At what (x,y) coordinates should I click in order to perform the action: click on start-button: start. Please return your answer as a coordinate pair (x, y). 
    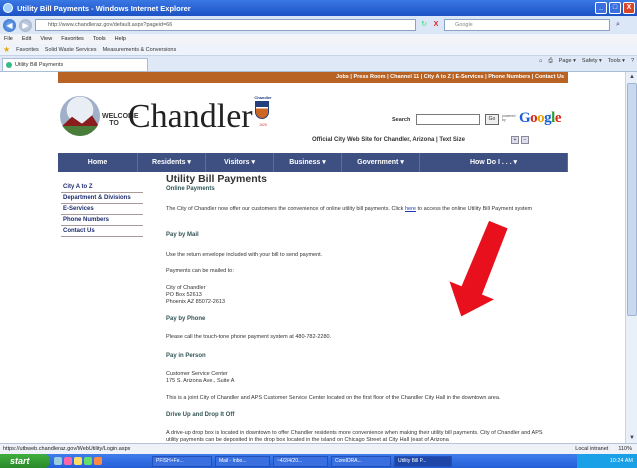
    Looking at the image, I should click on (25, 461).